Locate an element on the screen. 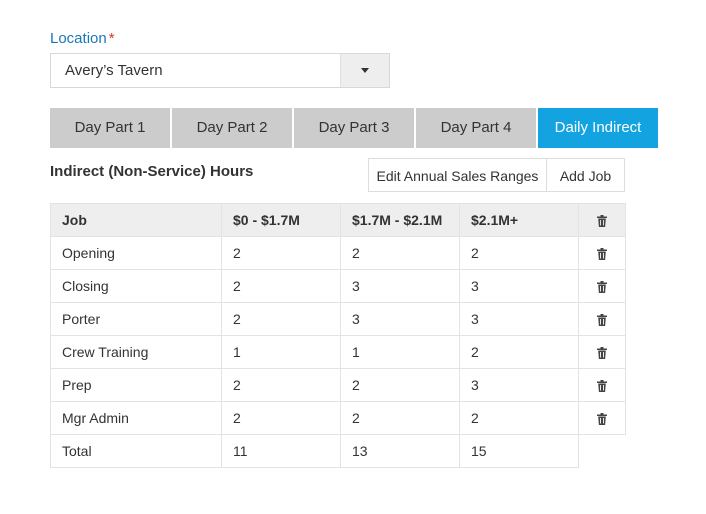  total-range-1: 11 is located at coordinates (281, 451).